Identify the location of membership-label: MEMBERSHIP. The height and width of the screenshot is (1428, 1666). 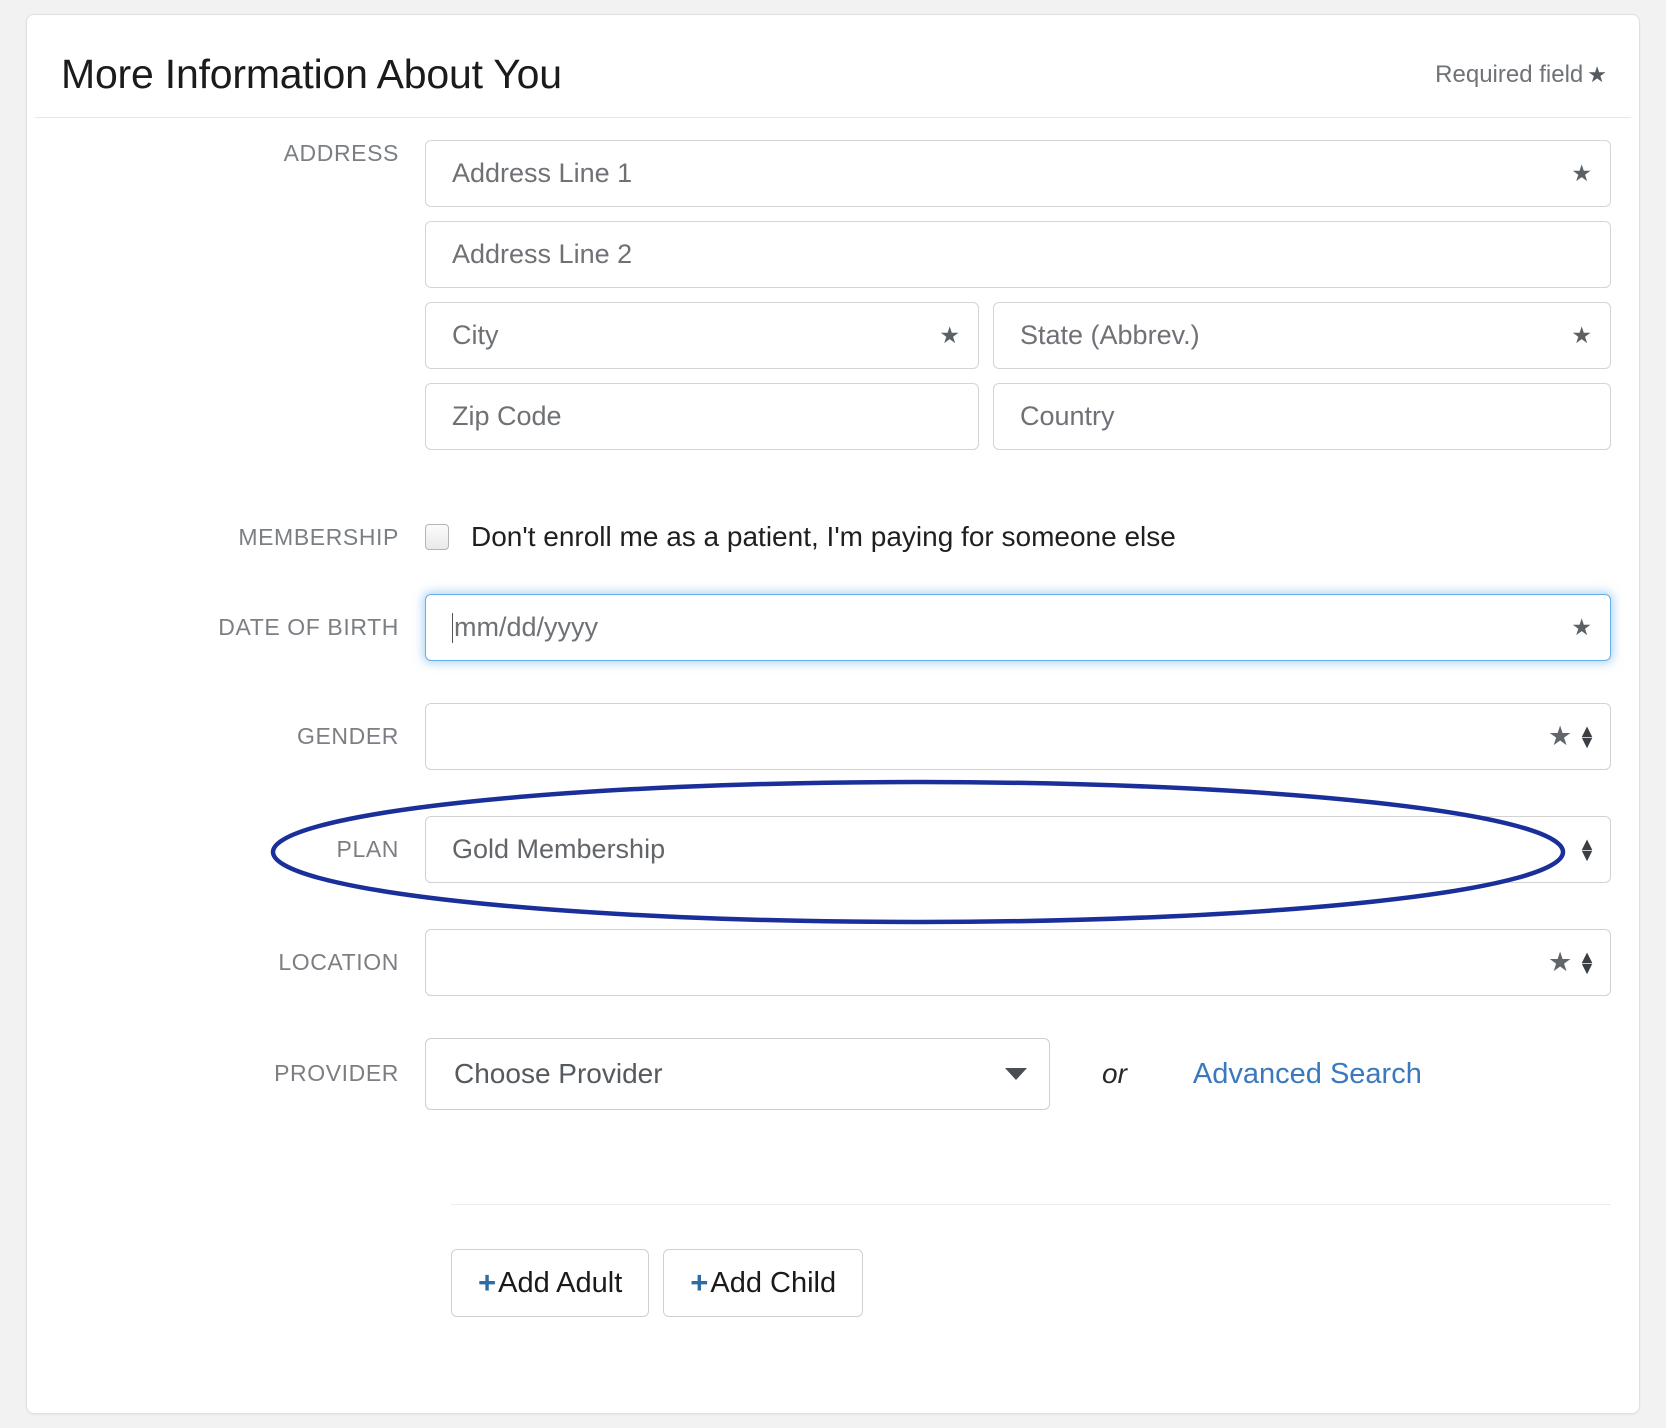
(318, 537).